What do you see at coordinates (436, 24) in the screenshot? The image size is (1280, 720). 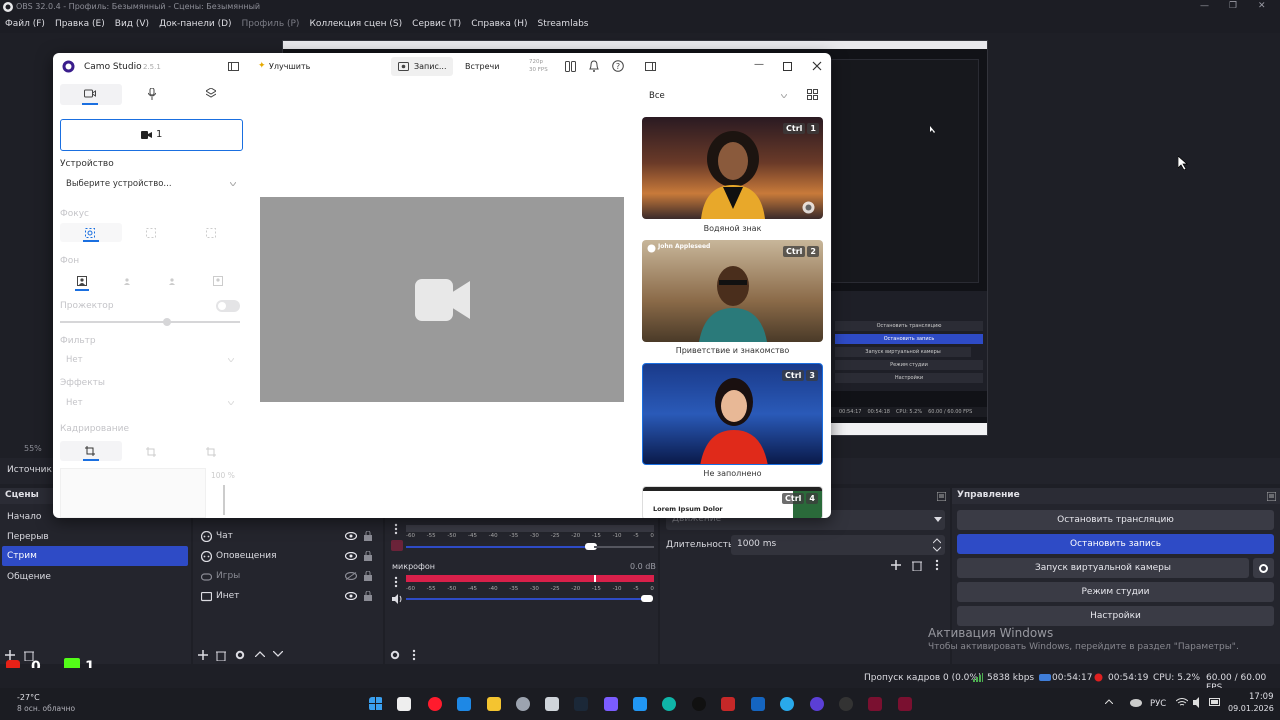 I see `menu-tools: Сервис (T)` at bounding box center [436, 24].